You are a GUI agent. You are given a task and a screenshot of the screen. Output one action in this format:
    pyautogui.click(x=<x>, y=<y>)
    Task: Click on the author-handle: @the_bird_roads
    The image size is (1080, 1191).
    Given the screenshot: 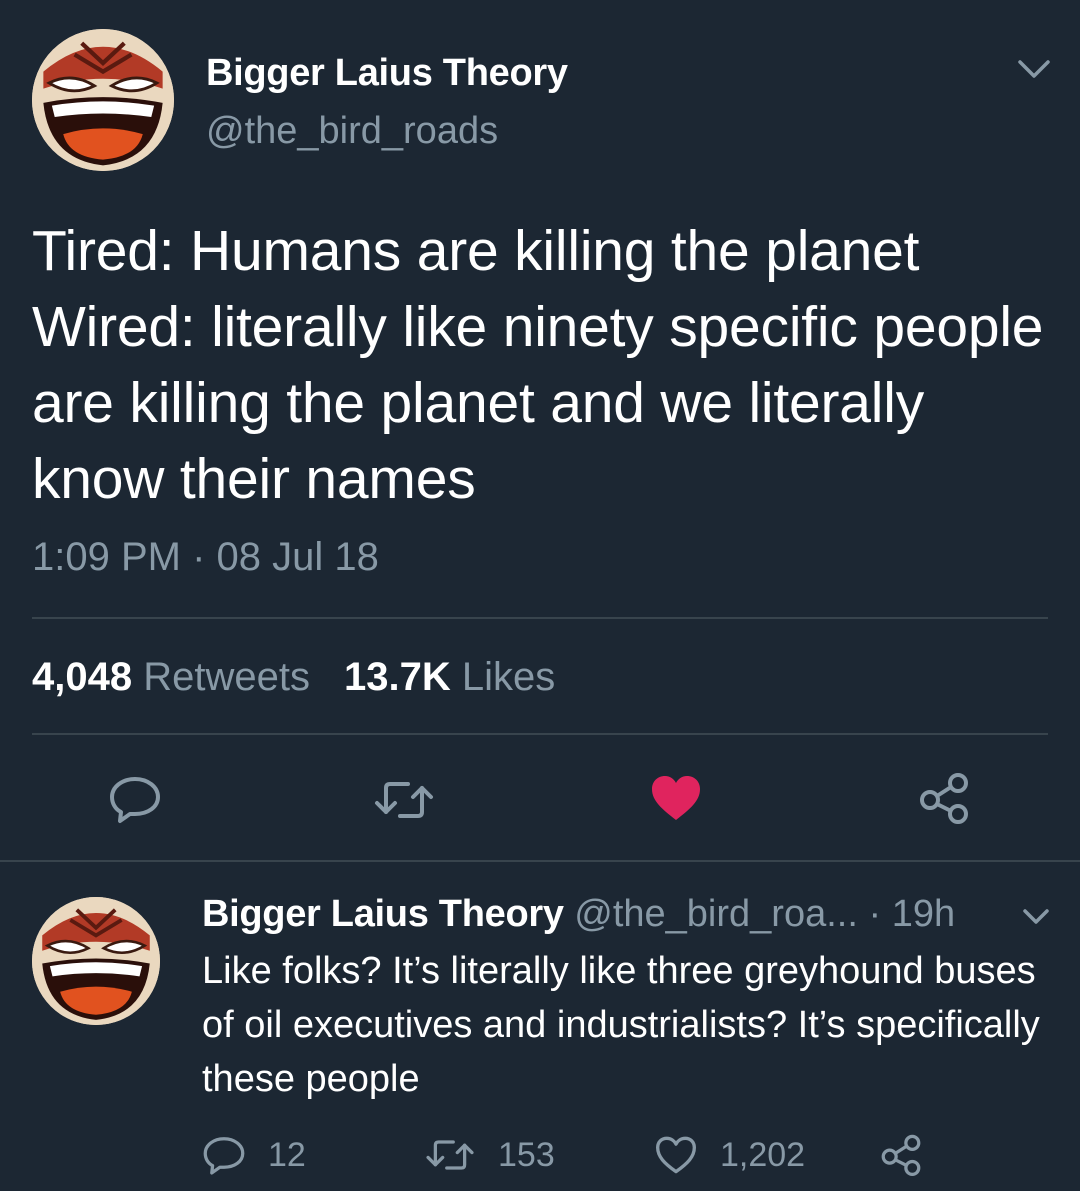 What is the action you would take?
    pyautogui.click(x=352, y=131)
    